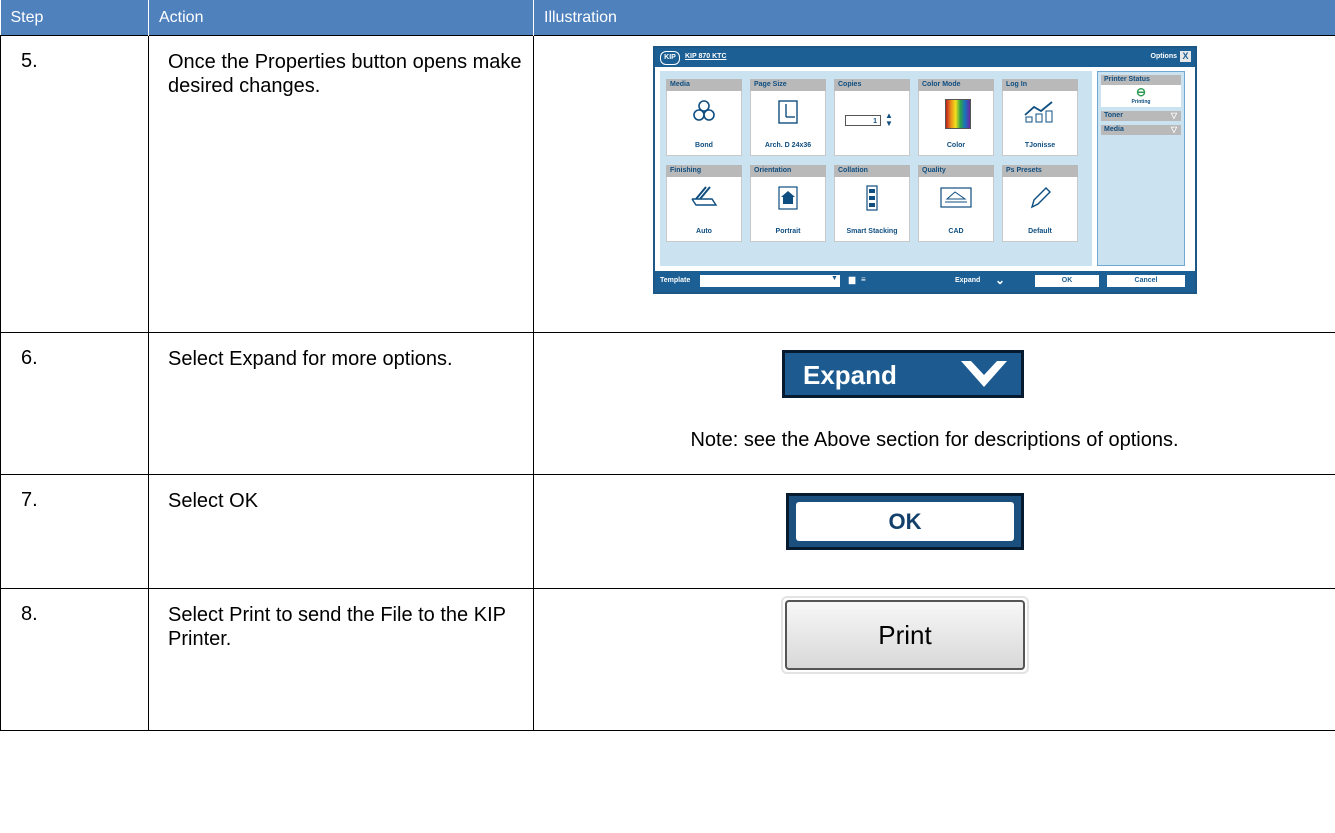 The height and width of the screenshot is (833, 1335). What do you see at coordinates (1000, 280) in the screenshot?
I see `chevron-down-icon: ⌄` at bounding box center [1000, 280].